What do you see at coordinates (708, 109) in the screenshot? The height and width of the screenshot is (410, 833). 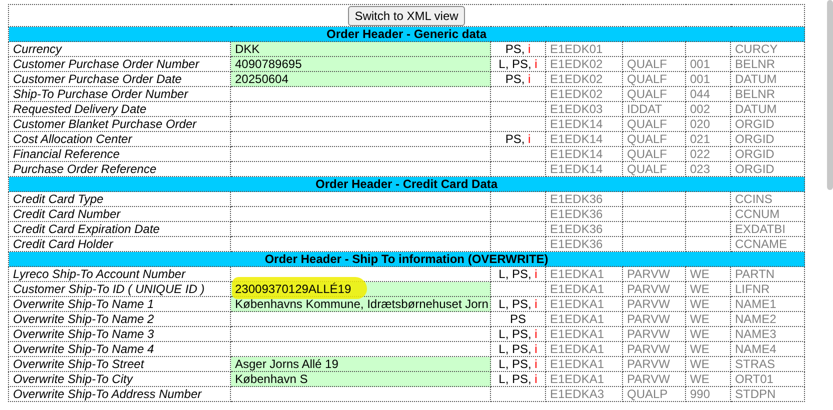 I see `table-cell: 002` at bounding box center [708, 109].